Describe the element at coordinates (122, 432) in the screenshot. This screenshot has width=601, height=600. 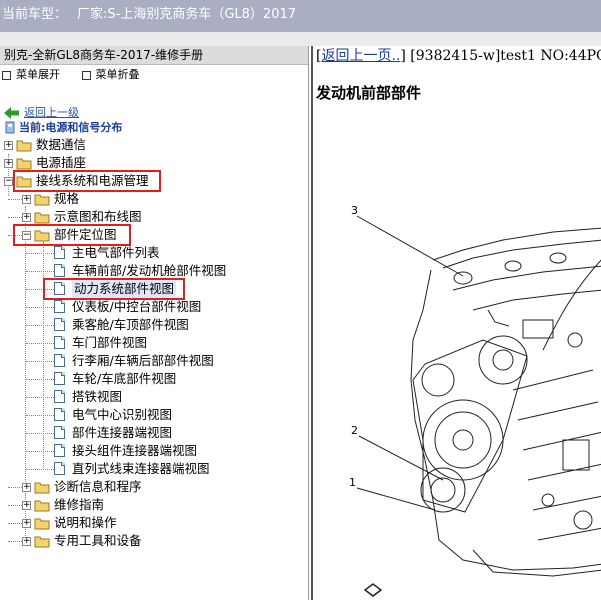
I see `tree-item-label: 部件连接器端视图` at that location.